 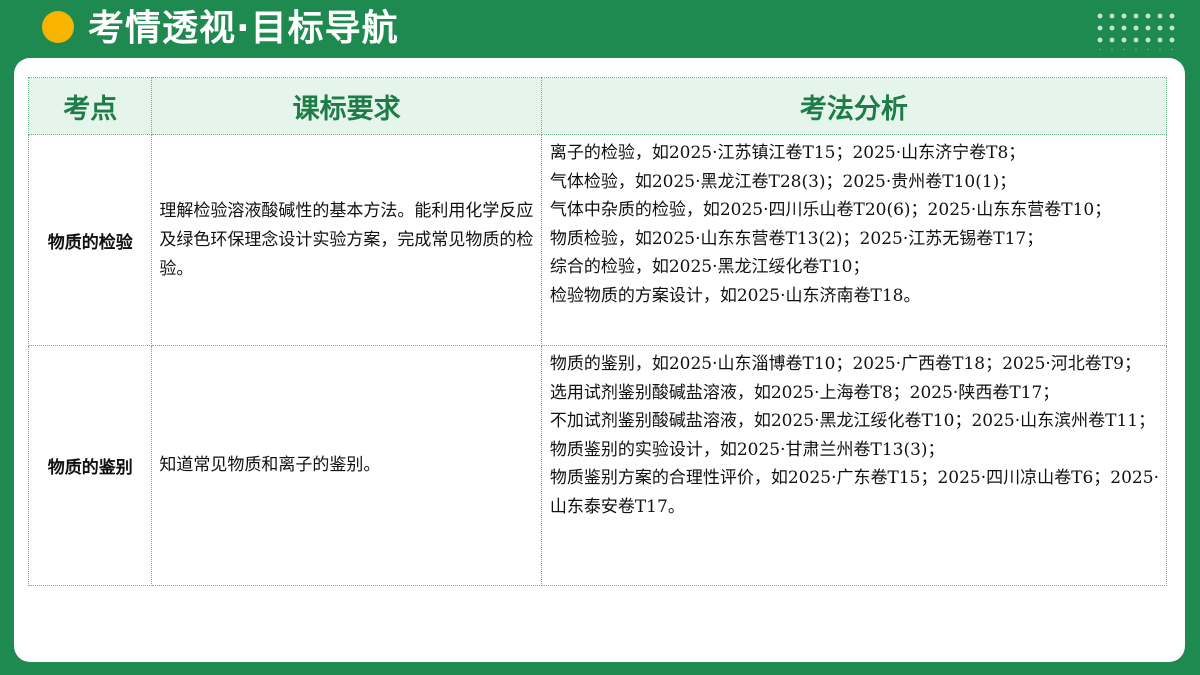 What do you see at coordinates (709, 267) in the screenshot?
I see `analysis-line: 综合的检验，如2025·黑龙江绥化卷T10；` at bounding box center [709, 267].